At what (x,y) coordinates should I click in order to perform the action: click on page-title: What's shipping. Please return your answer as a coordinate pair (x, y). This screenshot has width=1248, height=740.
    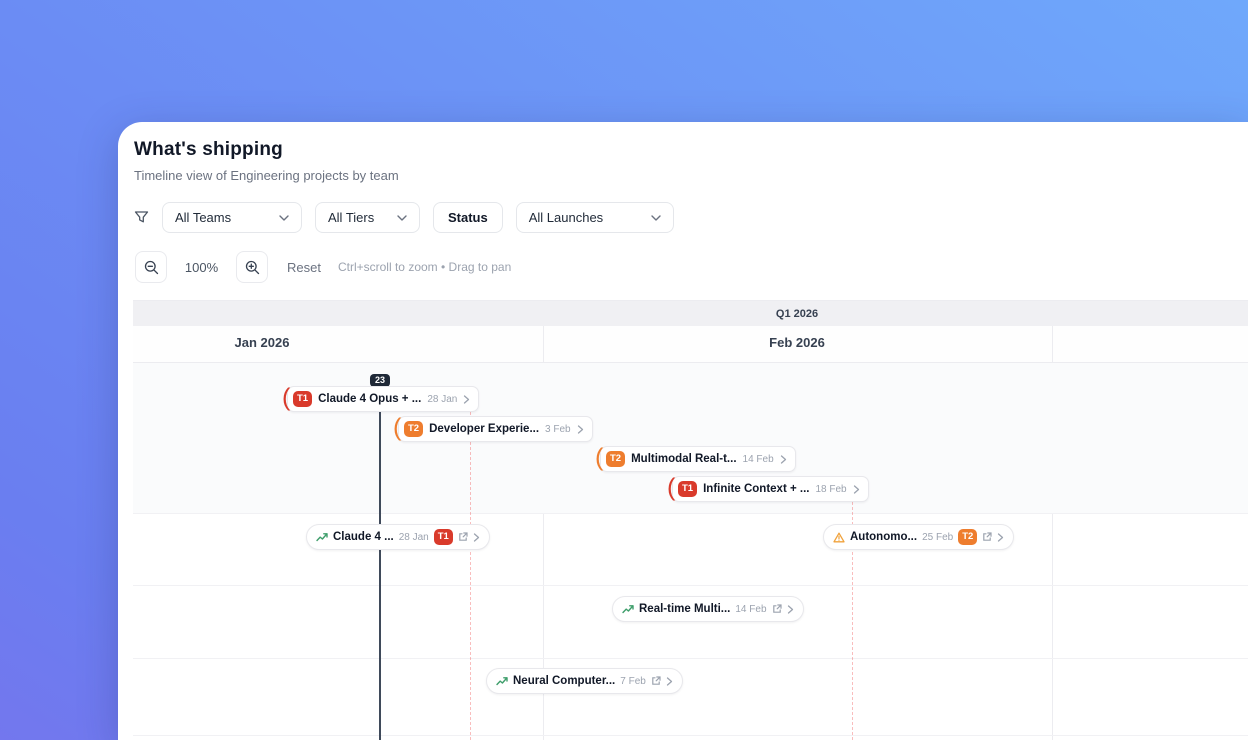
    Looking at the image, I should click on (208, 149).